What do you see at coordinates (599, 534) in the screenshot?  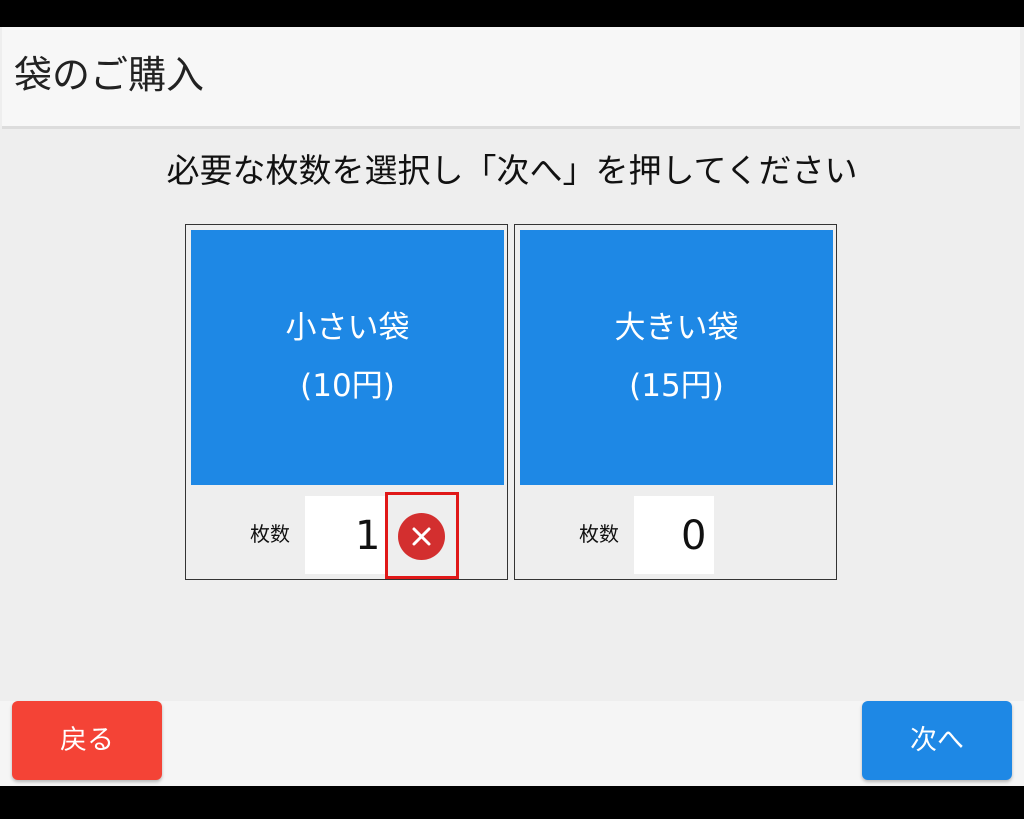 I see `large-bag-qty-label: 枚数` at bounding box center [599, 534].